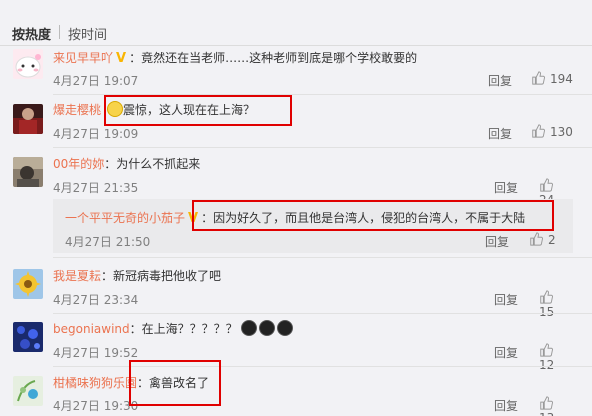  I want to click on like-button: 194, so click(552, 78).